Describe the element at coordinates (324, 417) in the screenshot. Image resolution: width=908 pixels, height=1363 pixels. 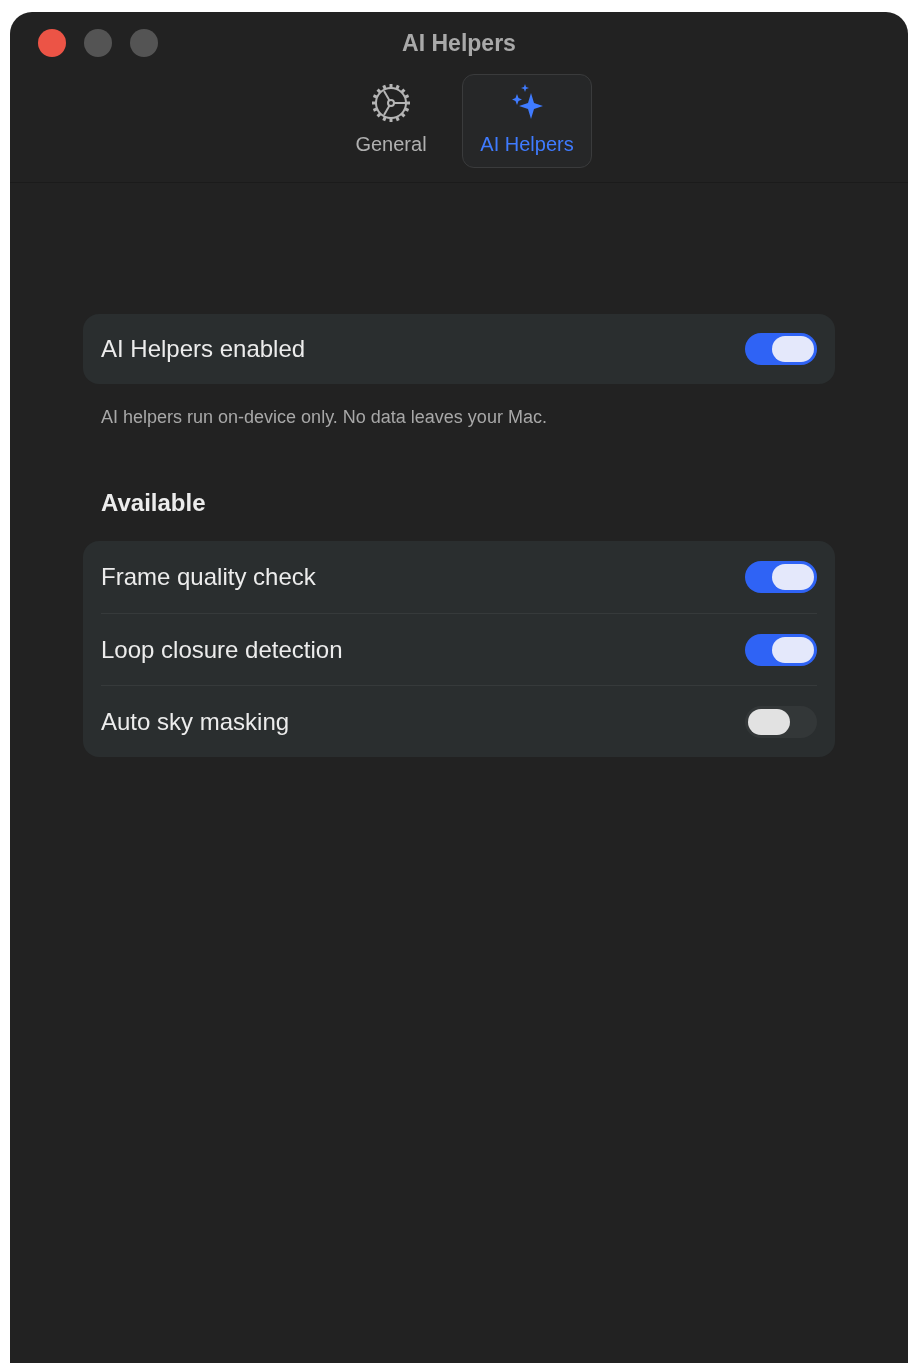
I see `privacy-note: AI helpers run on-device only. No data leaves your Mac.` at that location.